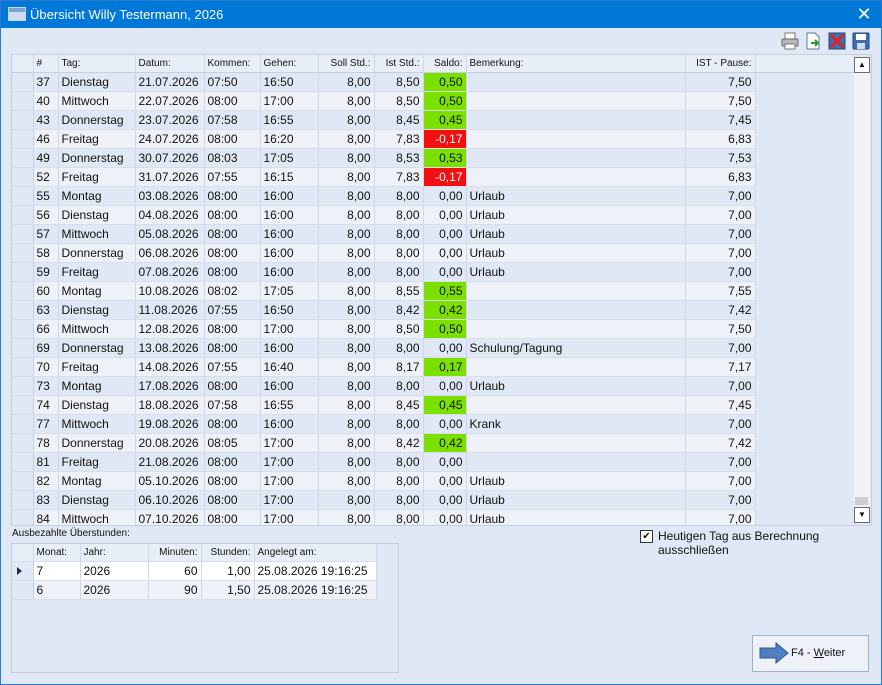  What do you see at coordinates (46, 158) in the screenshot?
I see `cell-nr: 49` at bounding box center [46, 158].